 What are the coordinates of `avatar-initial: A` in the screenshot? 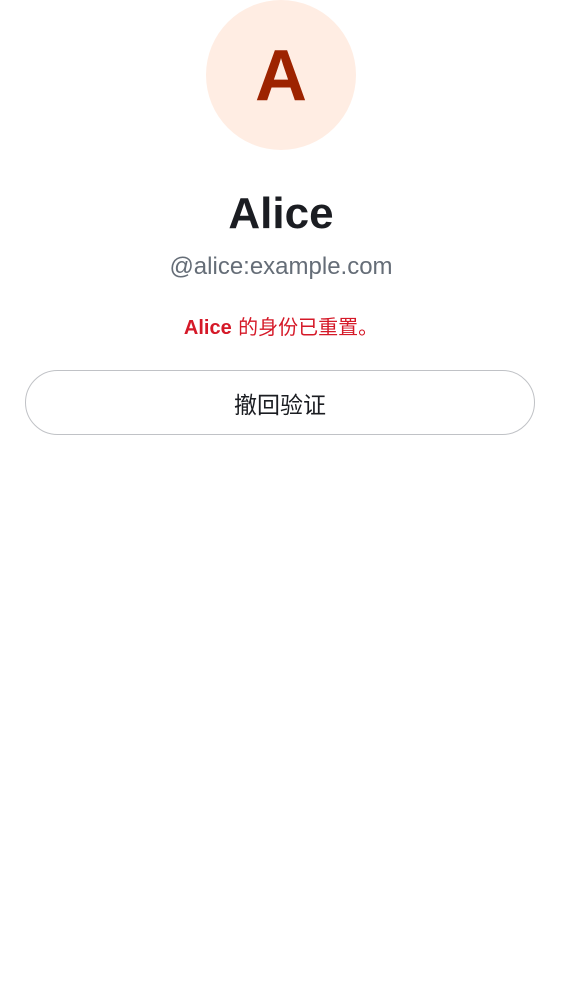 It's located at (281, 76).